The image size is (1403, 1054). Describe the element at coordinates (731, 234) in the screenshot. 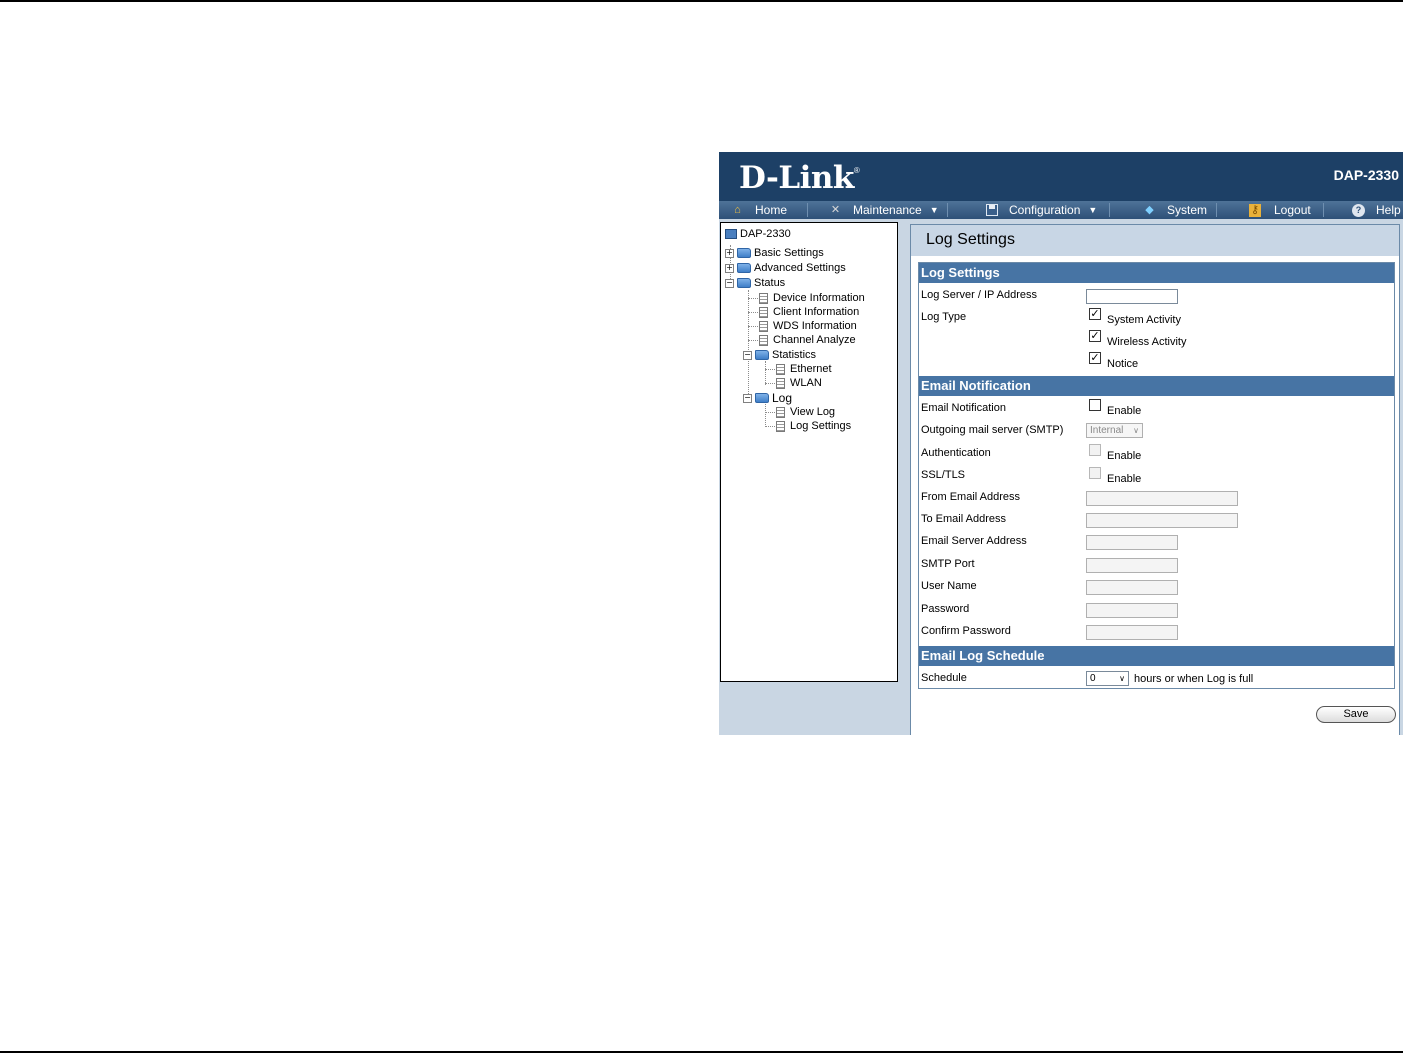

I see `computer-icon` at that location.